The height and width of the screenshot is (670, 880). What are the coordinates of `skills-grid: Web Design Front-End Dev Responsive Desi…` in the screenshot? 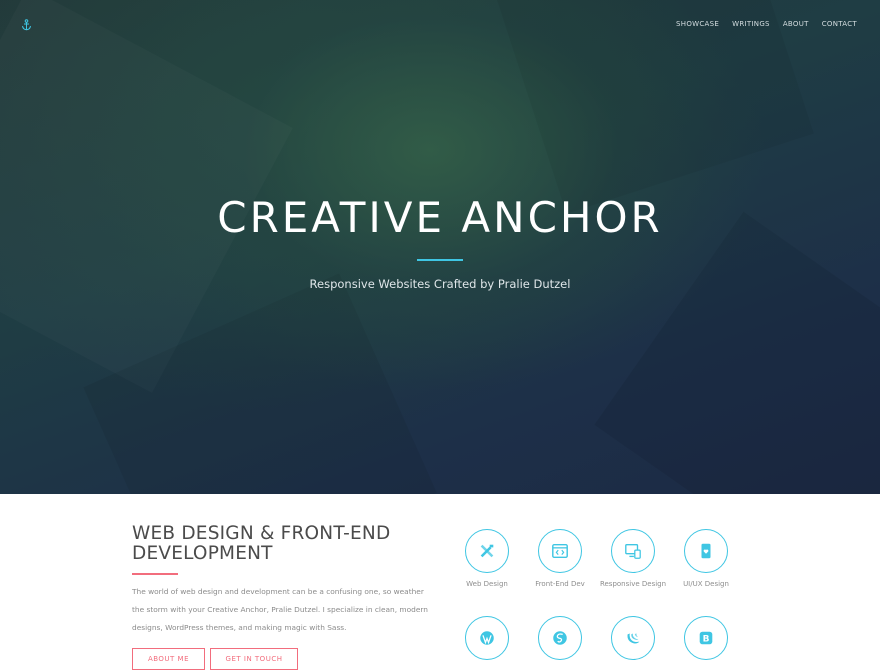 It's located at (600, 594).